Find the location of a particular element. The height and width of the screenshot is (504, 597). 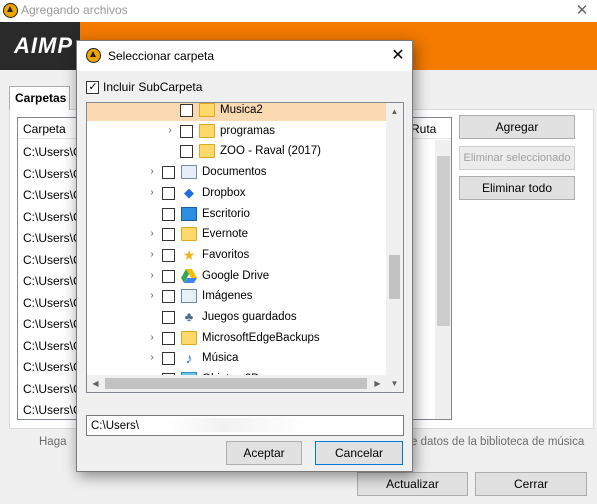

folders-list-scroll-thumb is located at coordinates (443, 241).